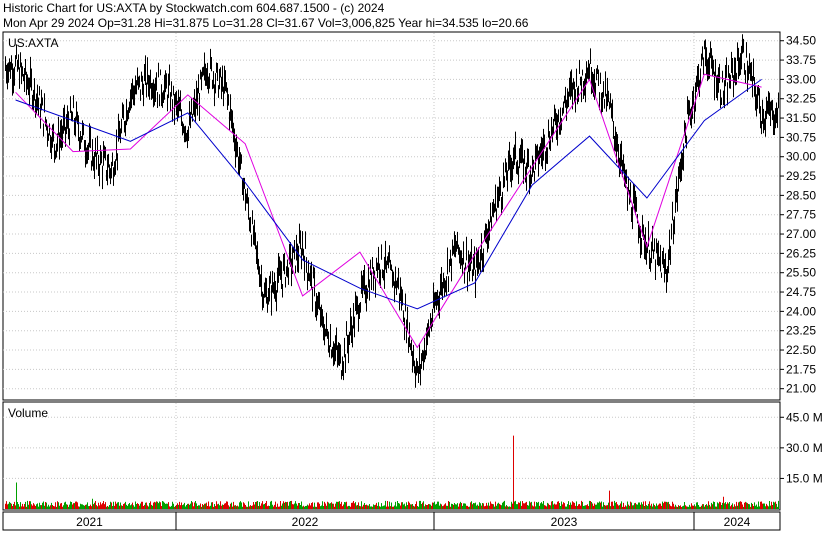  I want to click on x-axis-year-label: 2024, so click(737, 522).